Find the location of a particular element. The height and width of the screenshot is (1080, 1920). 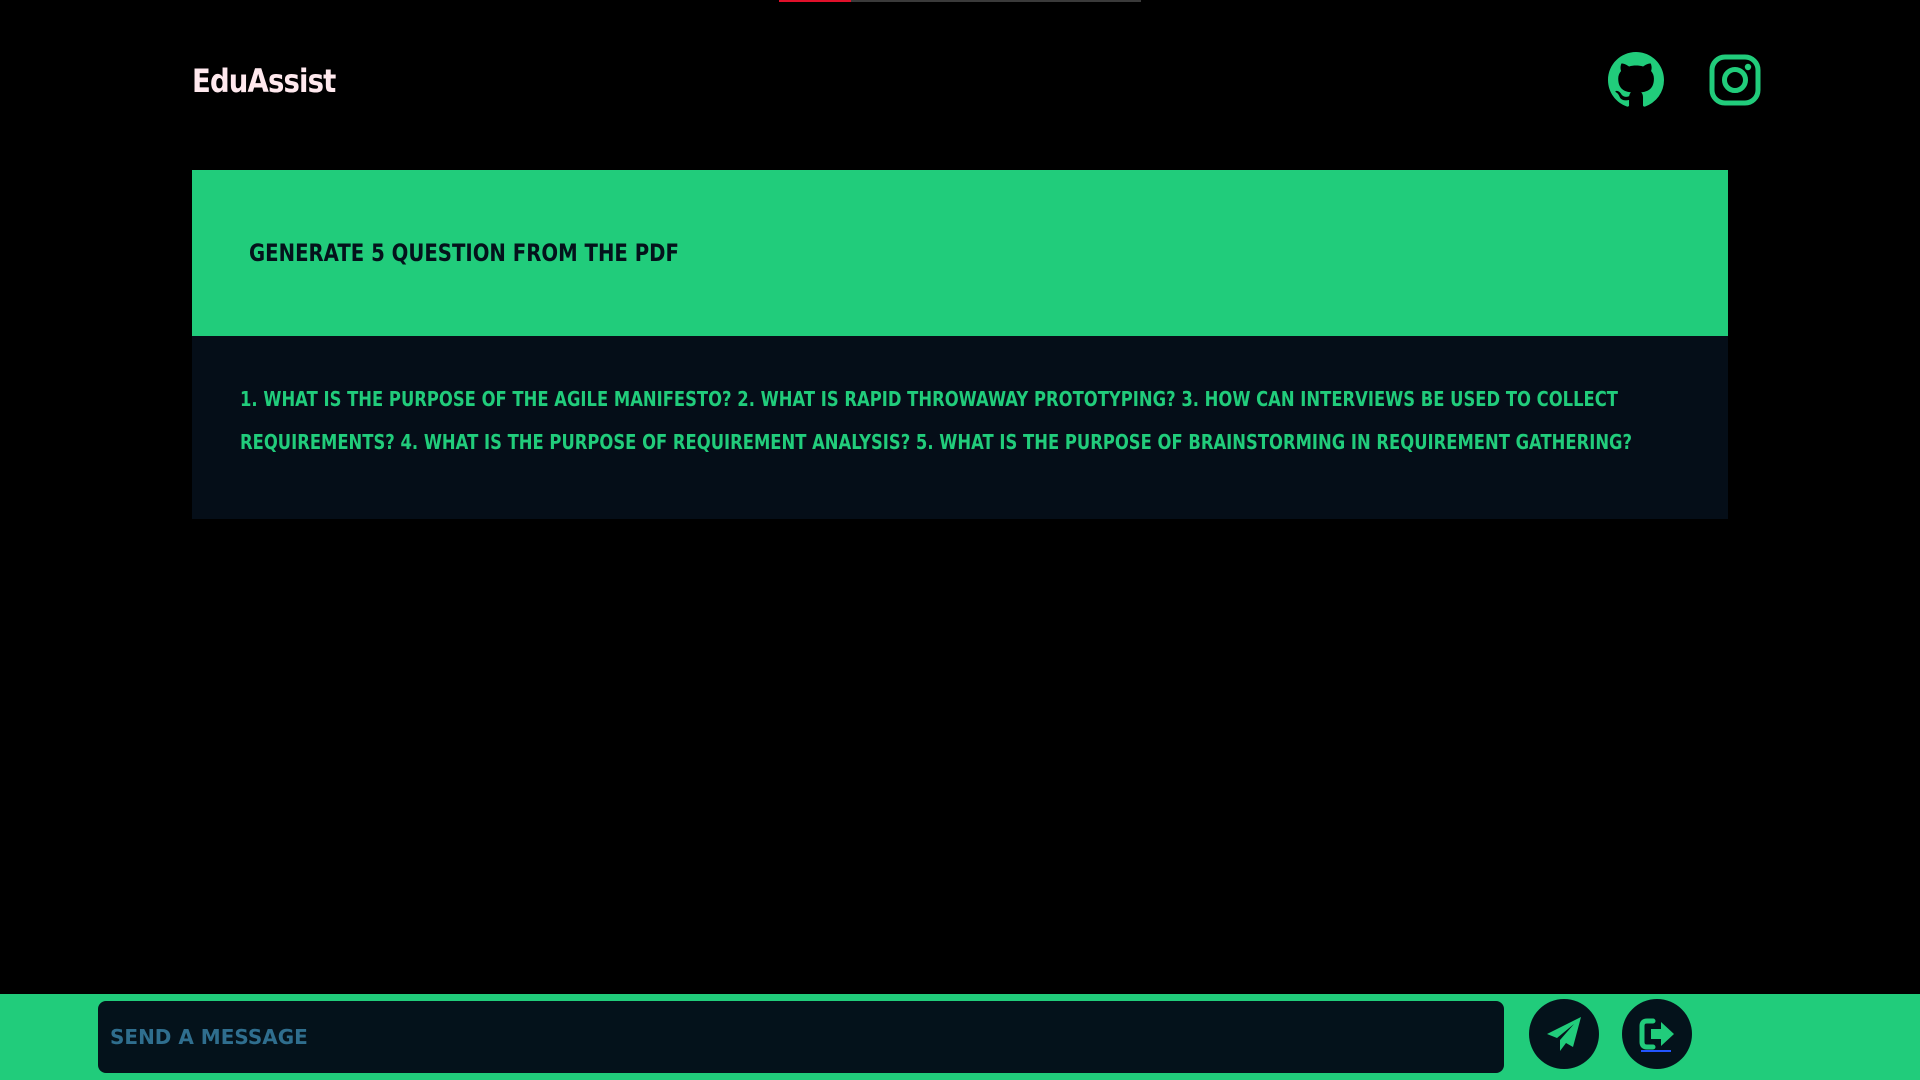

send-button is located at coordinates (1564, 1034).